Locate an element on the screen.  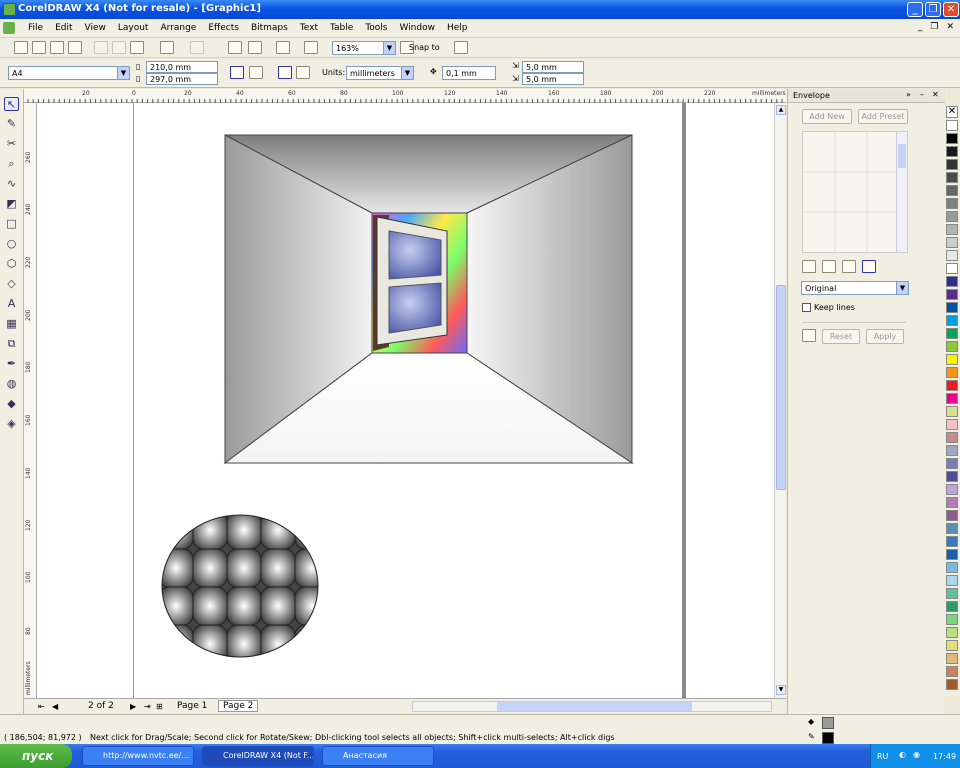
snap-to-button: Snap to is located at coordinates (424, 47).